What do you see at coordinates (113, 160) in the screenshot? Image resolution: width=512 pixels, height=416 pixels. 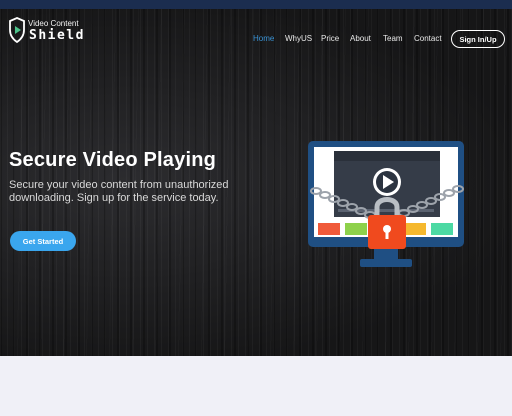 I see `hero-title: Secure Video Playing` at bounding box center [113, 160].